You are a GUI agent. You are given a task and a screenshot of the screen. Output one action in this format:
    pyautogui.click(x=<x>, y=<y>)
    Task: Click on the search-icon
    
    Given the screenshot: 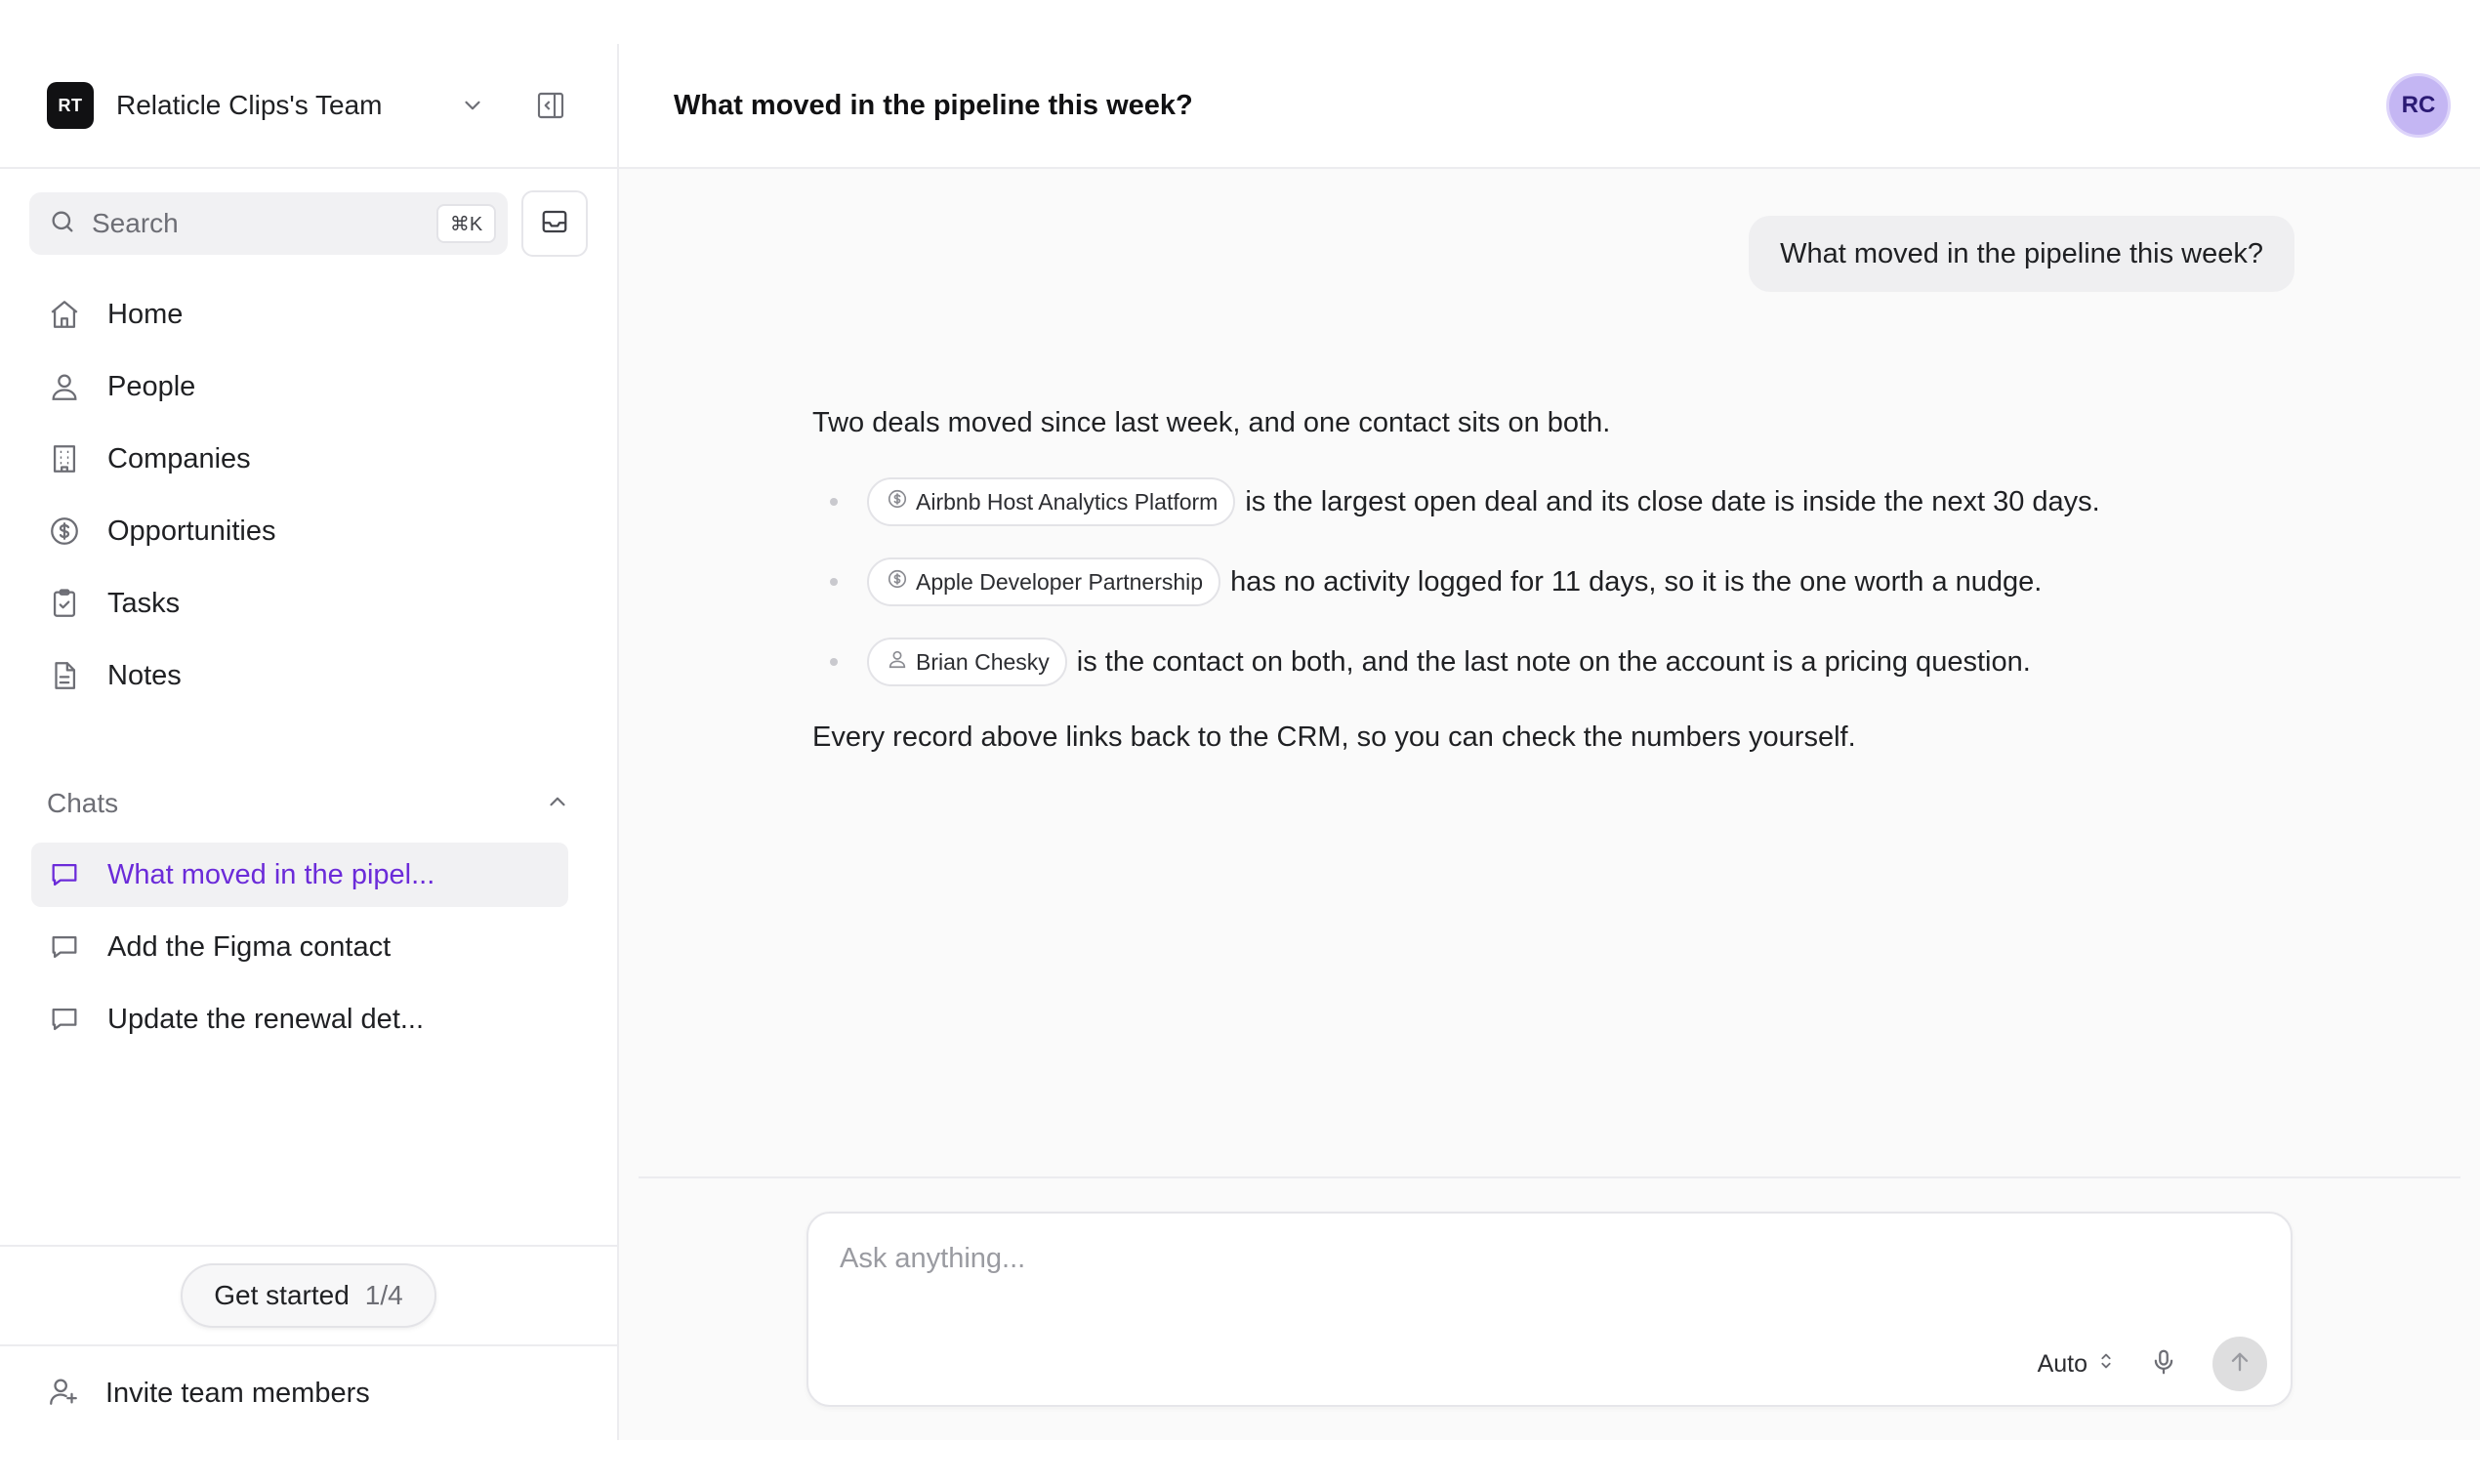 What is the action you would take?
    pyautogui.click(x=63, y=224)
    